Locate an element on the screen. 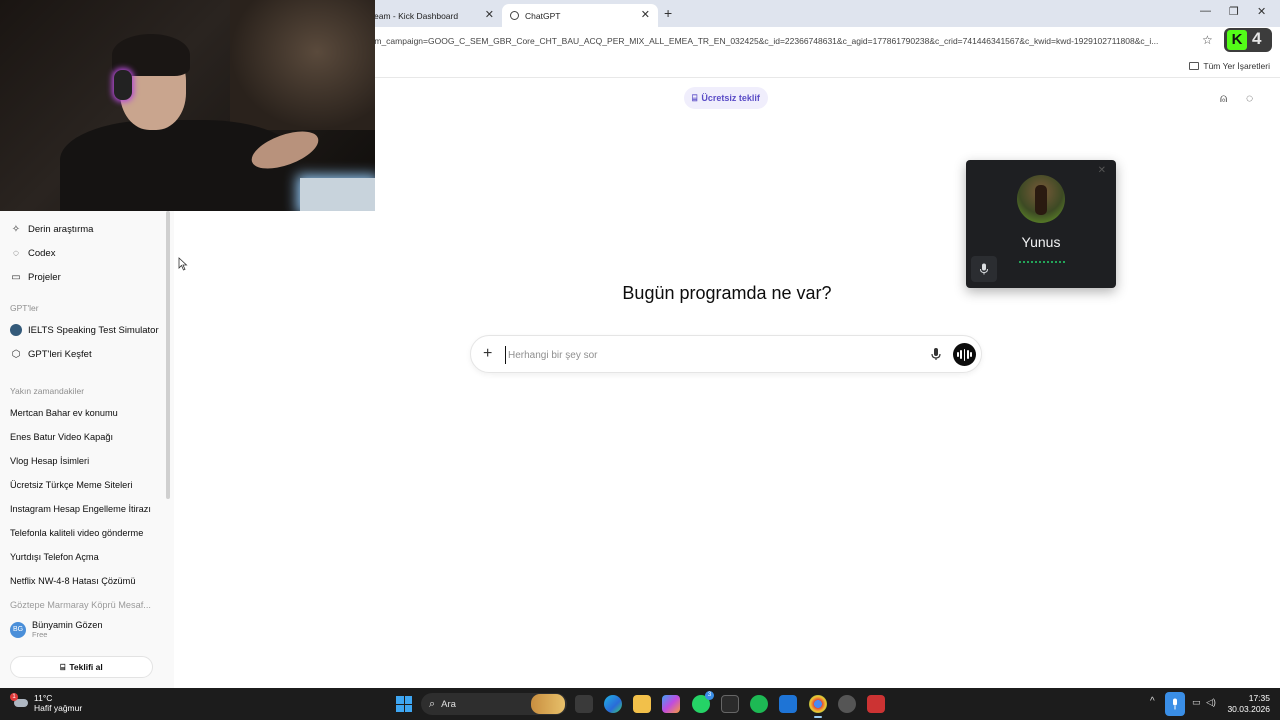 This screenshot has height=720, width=1280. sidebar-item-ielts: IELTS Speaking Test Simulator is located at coordinates (84, 330).